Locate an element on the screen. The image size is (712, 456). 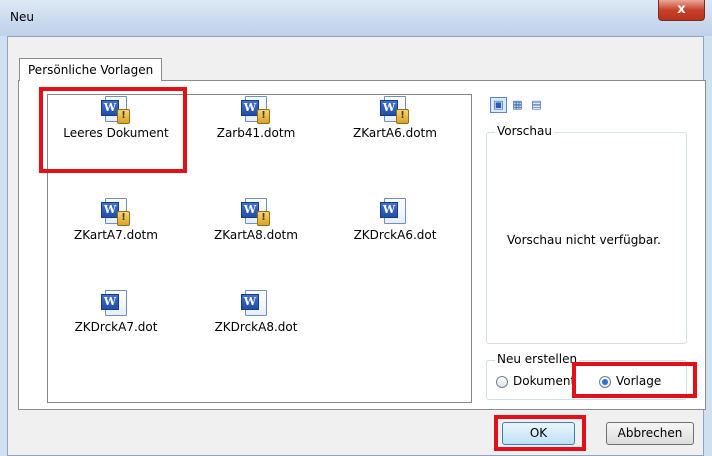
template-item-zkarta6: W! ZKartA6.dotm is located at coordinates (395, 118).